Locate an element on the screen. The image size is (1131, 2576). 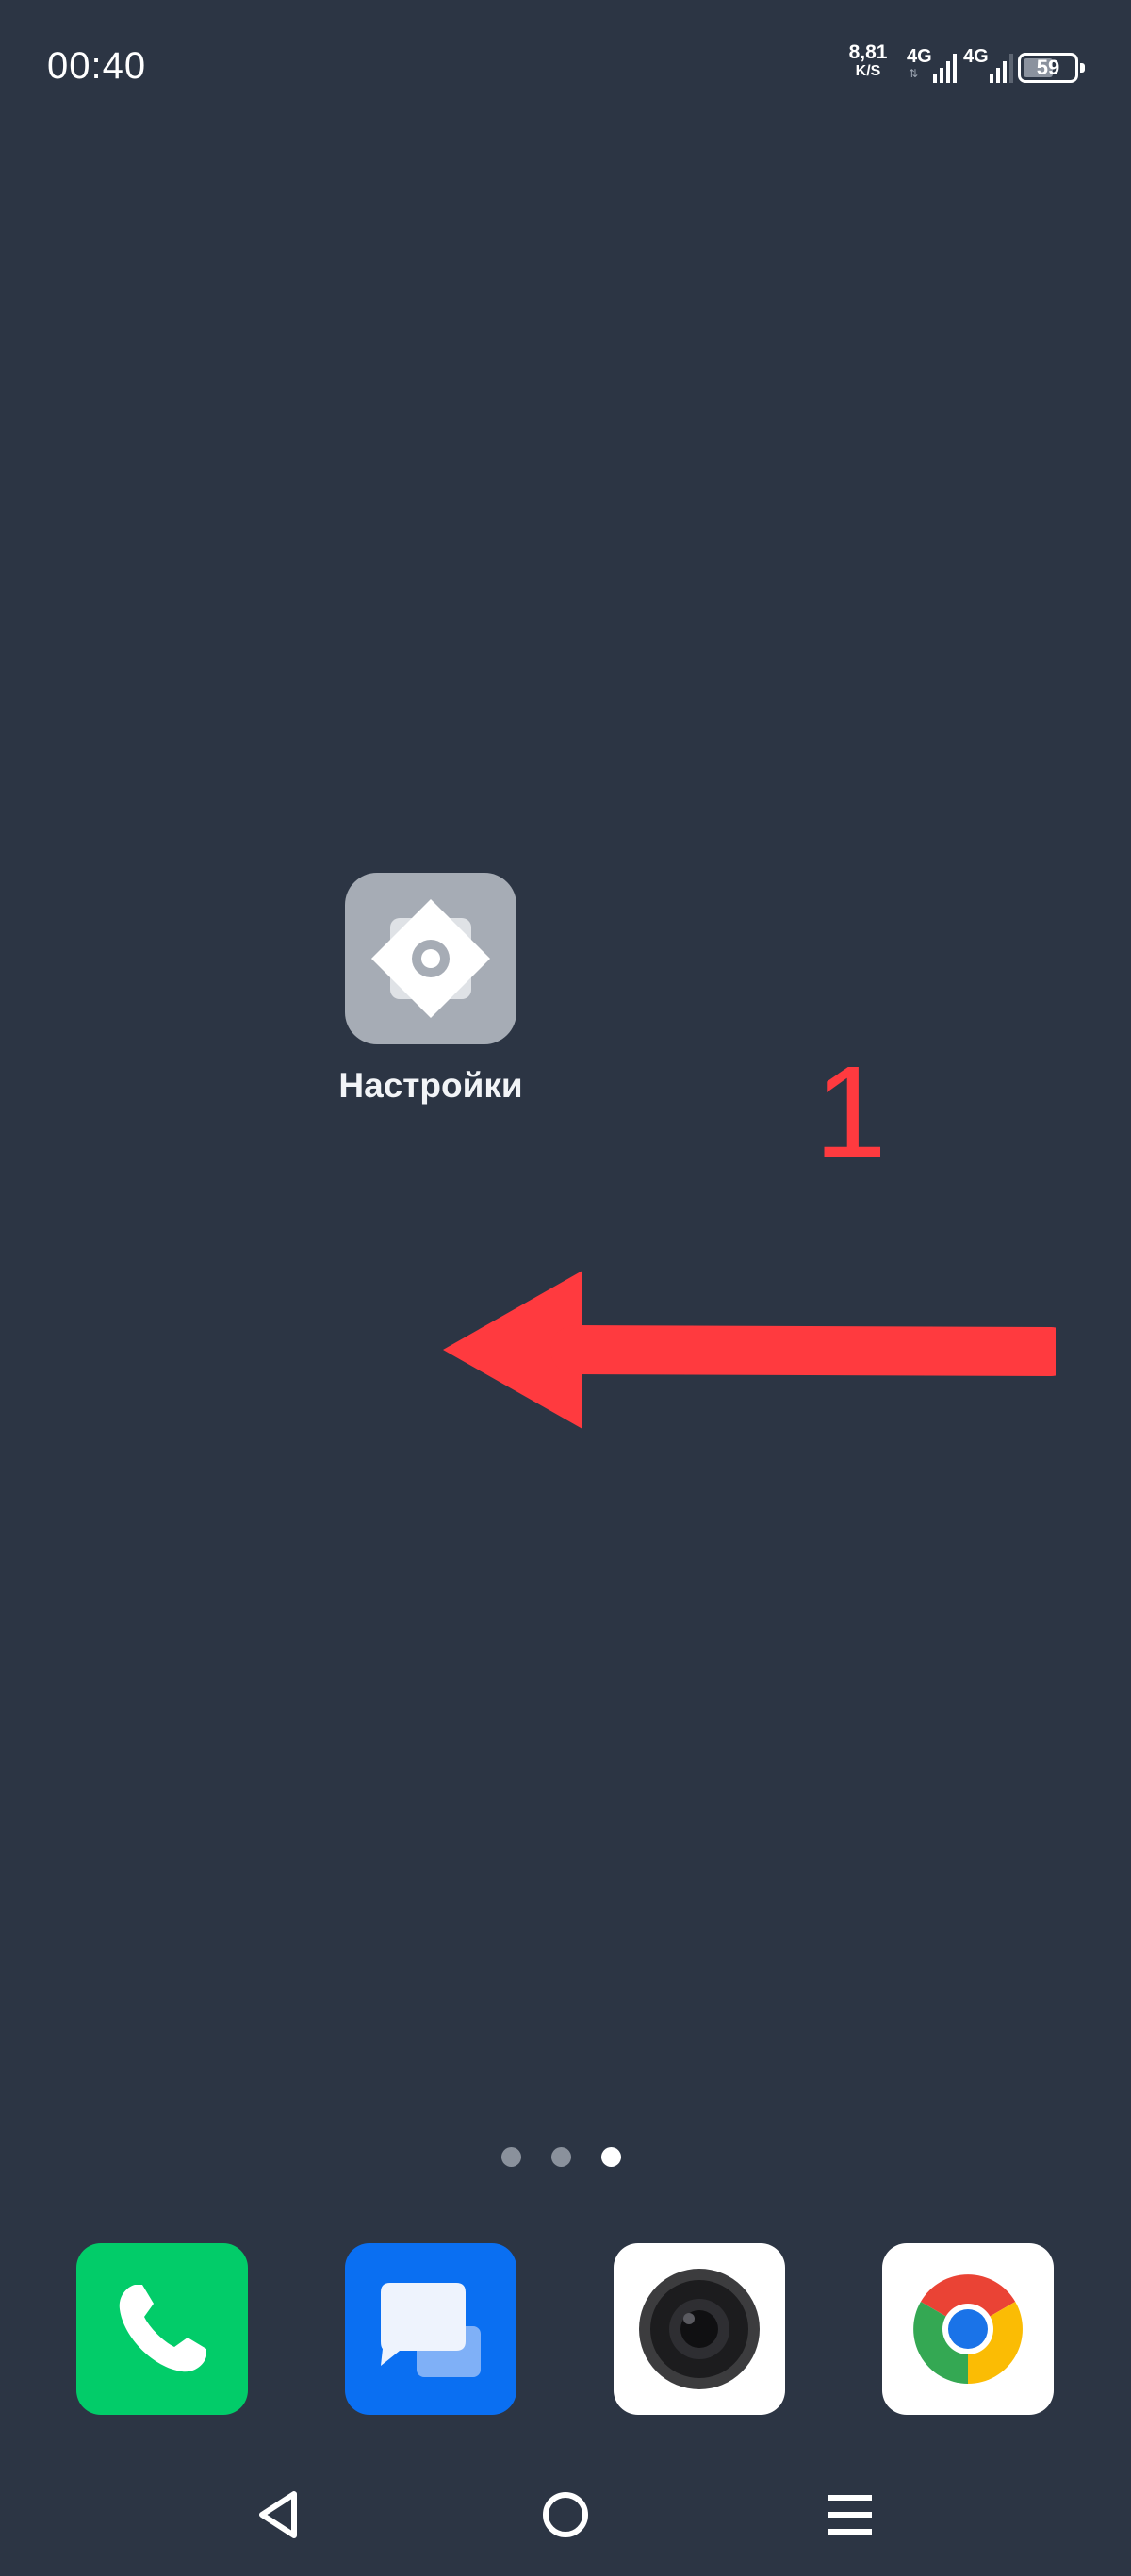
status-bar: 00:40 8,81 K/S 4G ⇅ 4G 59 is located at coordinates (566, 66).